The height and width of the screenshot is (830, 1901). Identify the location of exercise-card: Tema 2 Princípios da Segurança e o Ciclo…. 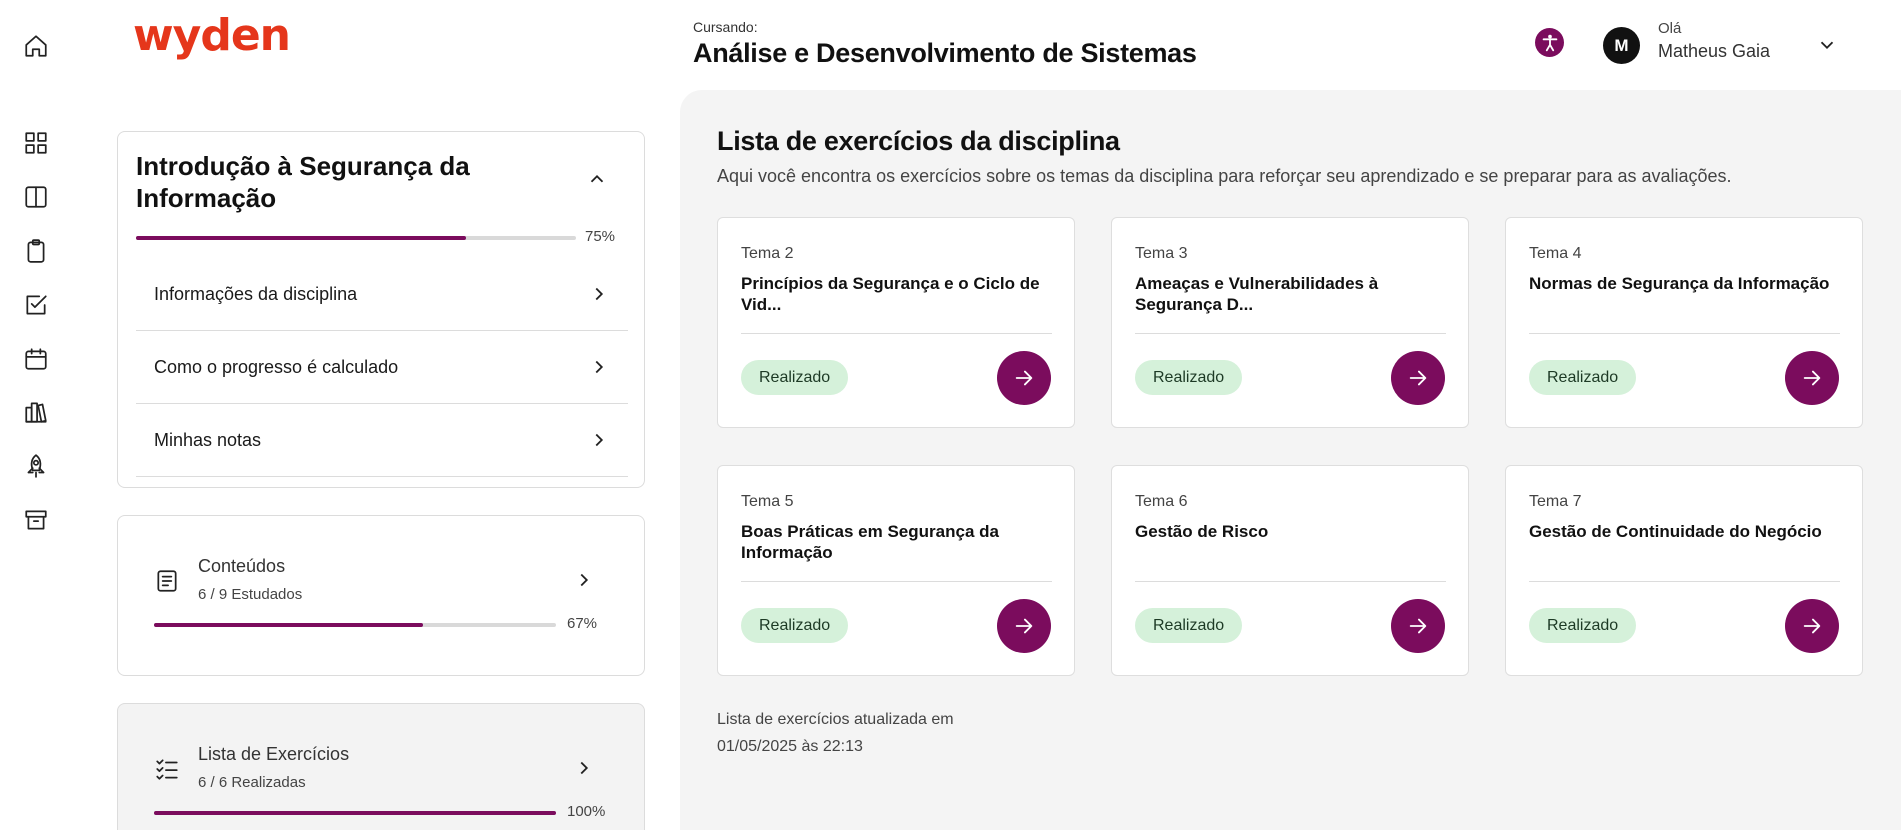
(896, 322).